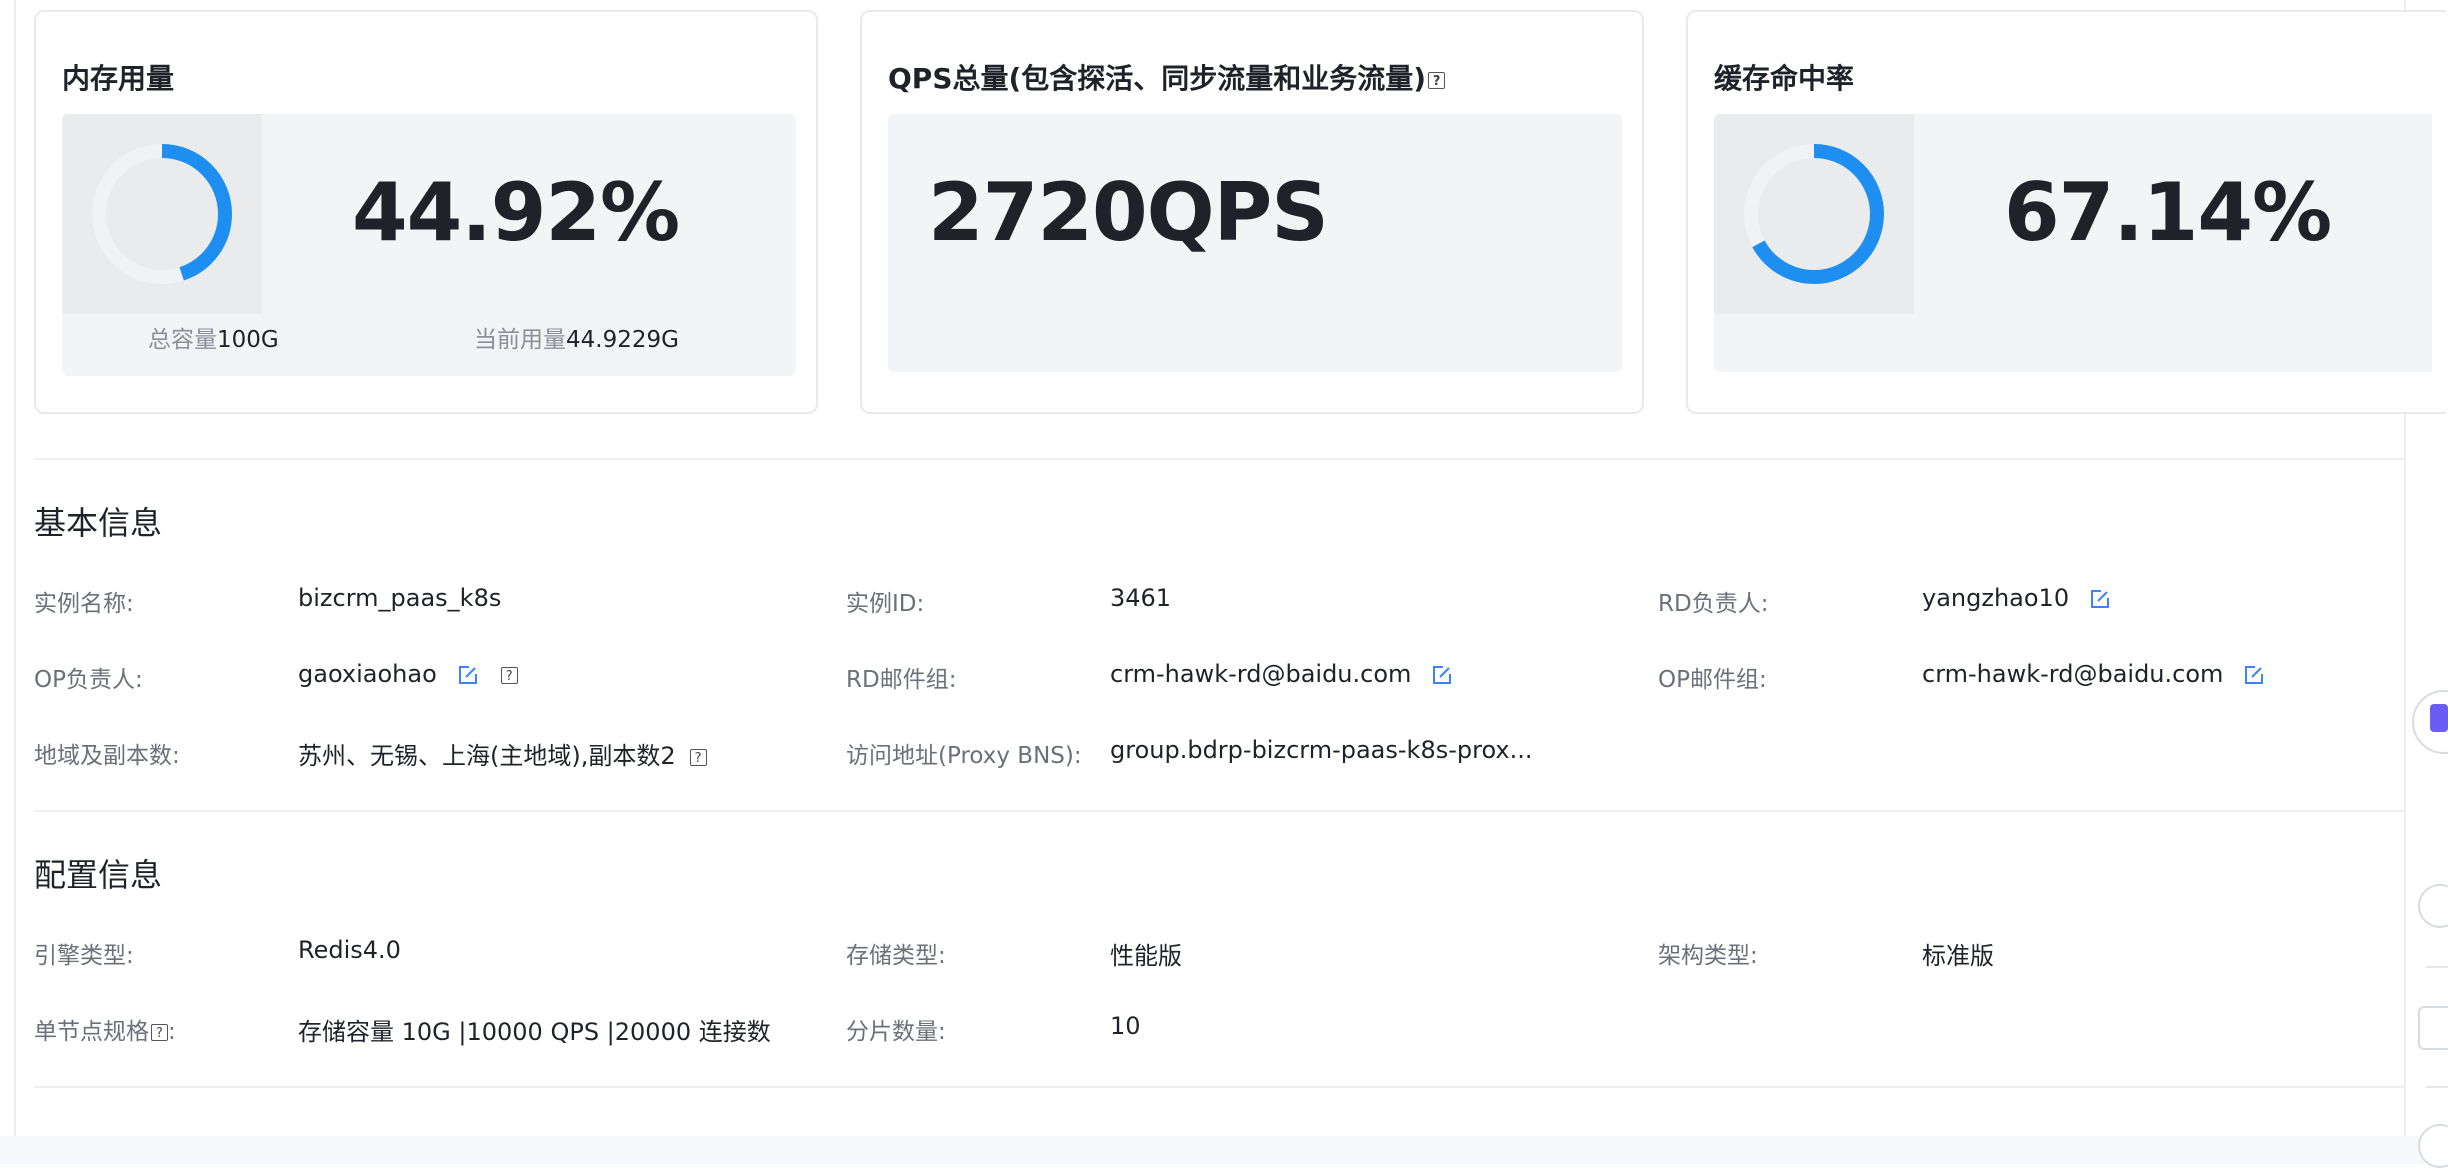  I want to click on field-label: 分片数量:, so click(896, 1032).